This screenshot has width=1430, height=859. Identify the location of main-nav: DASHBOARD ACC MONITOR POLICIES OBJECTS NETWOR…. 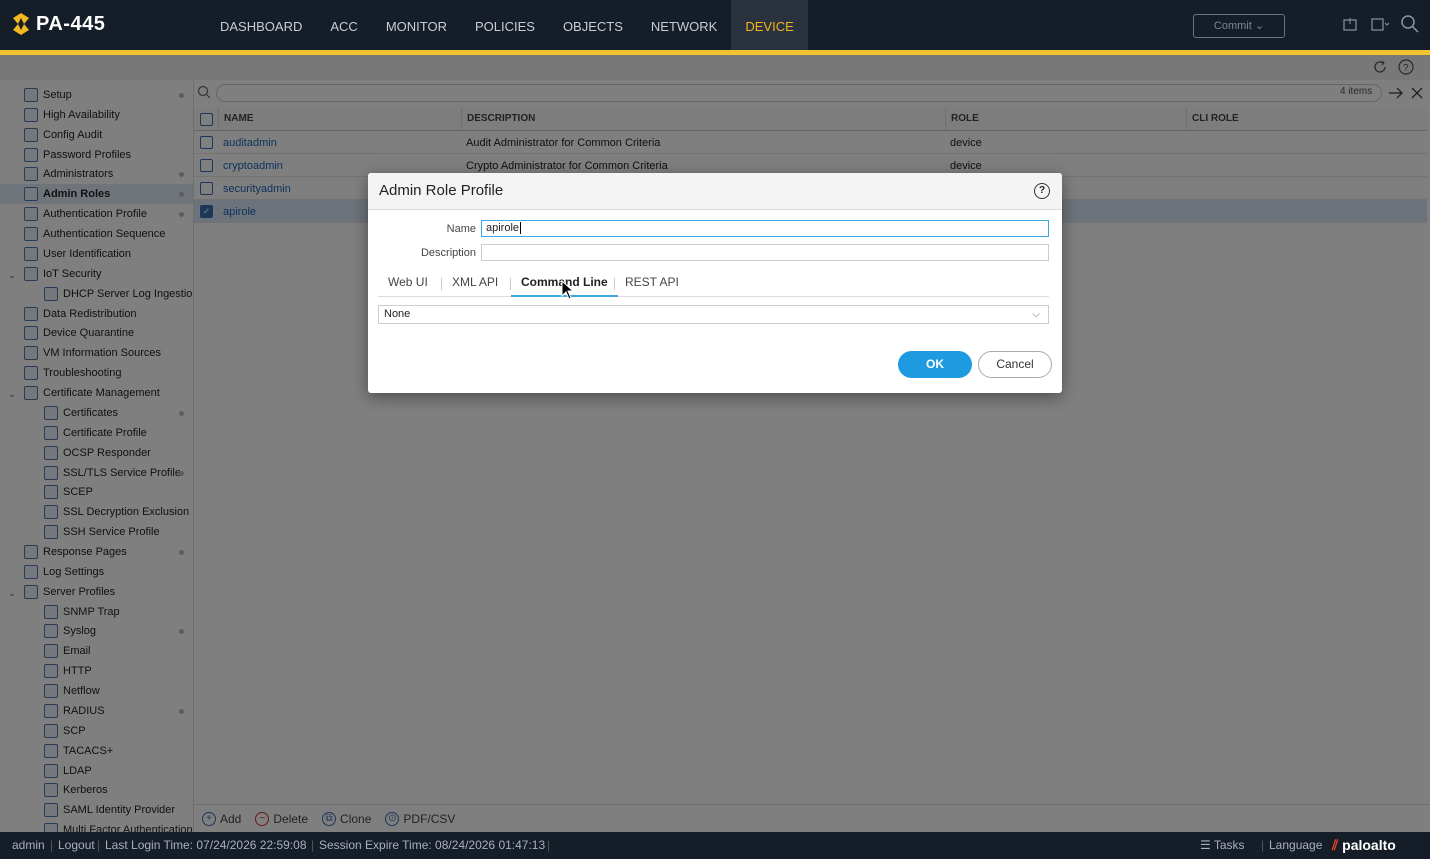
(507, 25).